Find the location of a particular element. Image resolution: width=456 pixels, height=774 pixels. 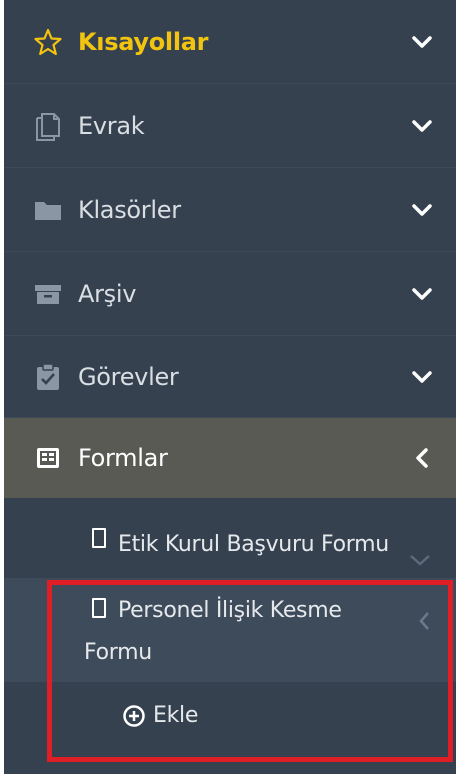

form-icon is located at coordinates (48, 458).